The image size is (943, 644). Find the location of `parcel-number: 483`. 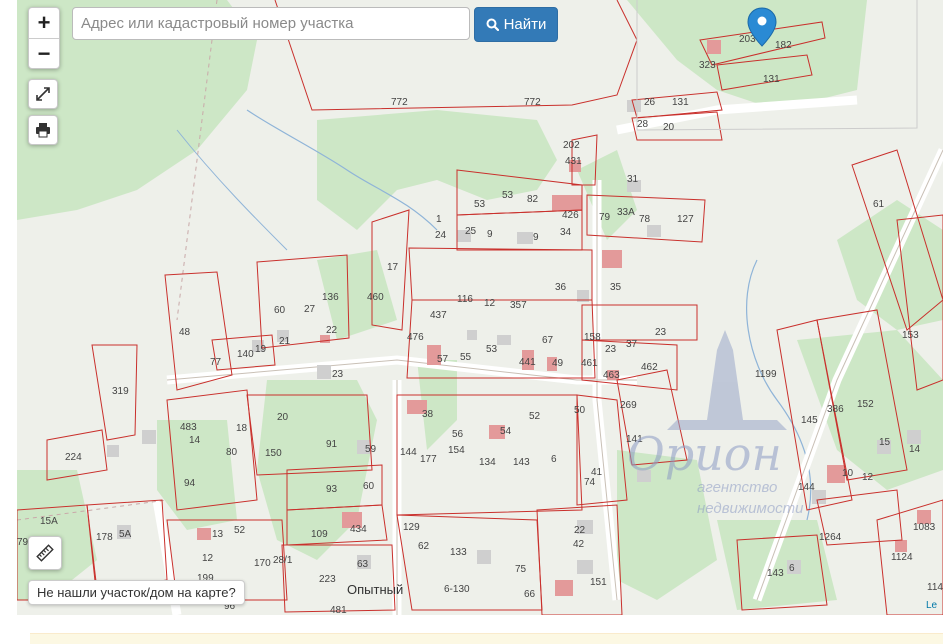

parcel-number: 483 is located at coordinates (188, 427).